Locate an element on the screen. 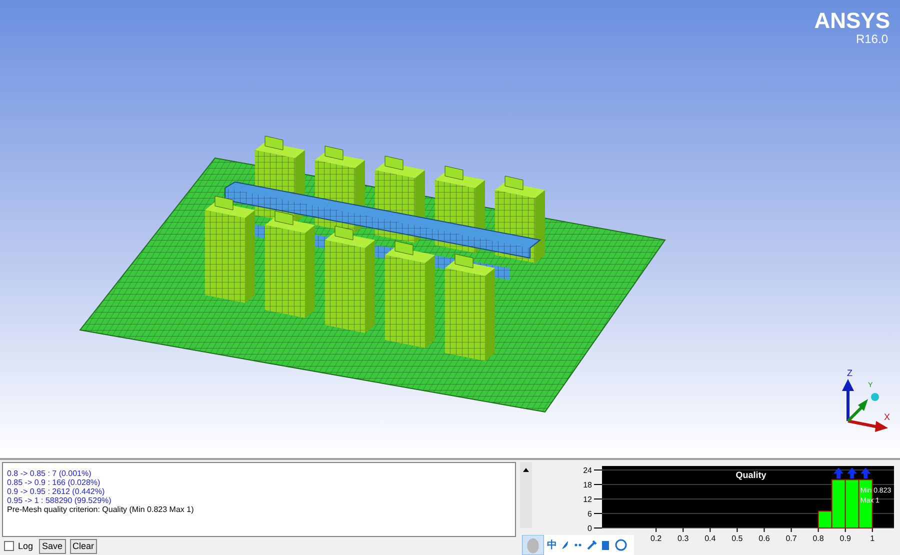 The height and width of the screenshot is (555, 900). clear-button: Clear is located at coordinates (84, 546).